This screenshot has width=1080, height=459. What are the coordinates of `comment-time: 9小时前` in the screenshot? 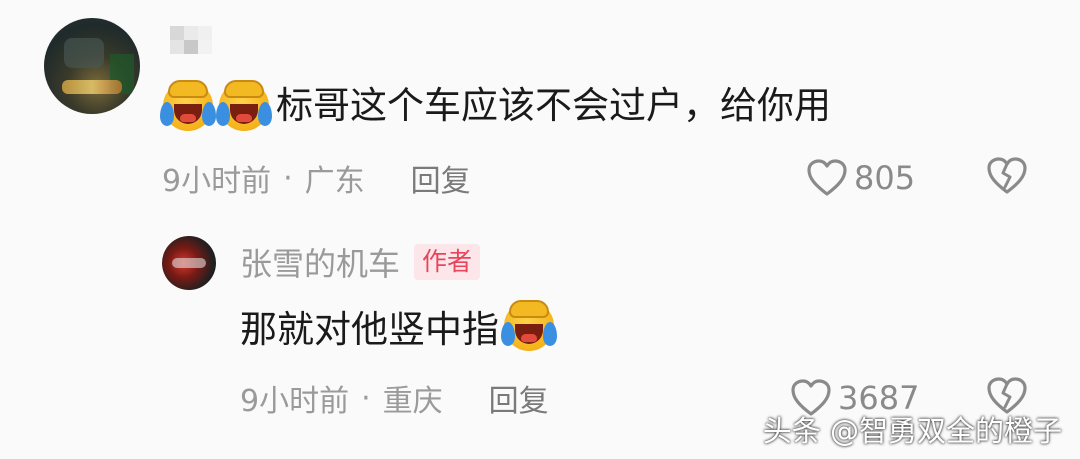 It's located at (217, 181).